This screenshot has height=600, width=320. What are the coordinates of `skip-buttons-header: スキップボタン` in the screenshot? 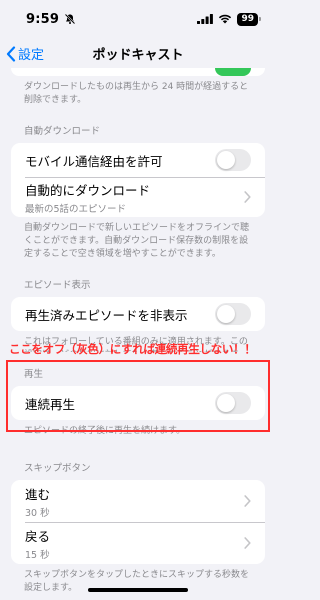 It's located at (57, 468).